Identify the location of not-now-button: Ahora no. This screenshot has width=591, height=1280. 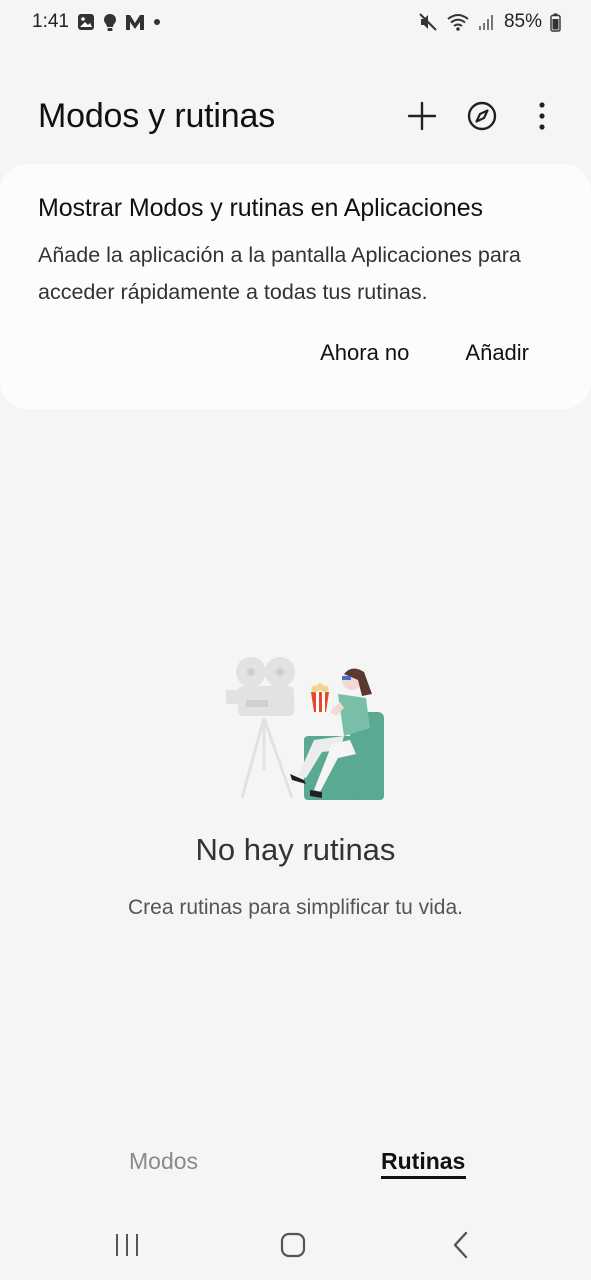
(364, 353).